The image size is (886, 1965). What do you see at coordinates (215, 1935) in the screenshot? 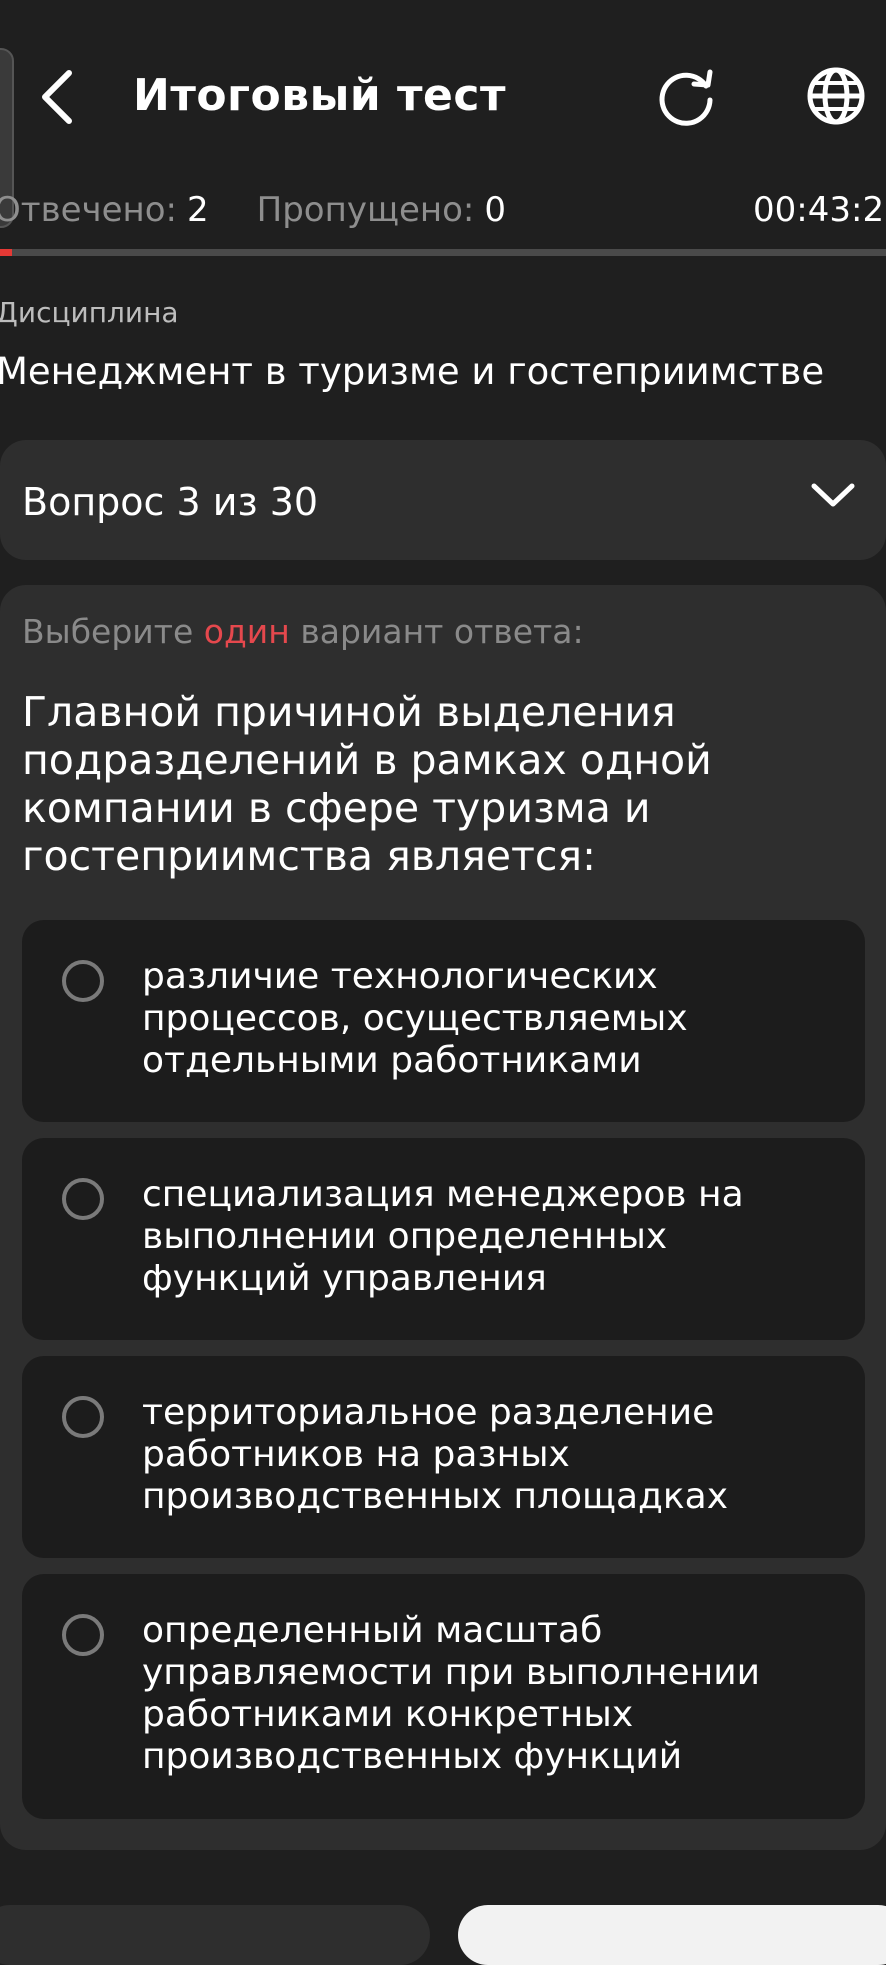
I see `skip-button` at bounding box center [215, 1935].